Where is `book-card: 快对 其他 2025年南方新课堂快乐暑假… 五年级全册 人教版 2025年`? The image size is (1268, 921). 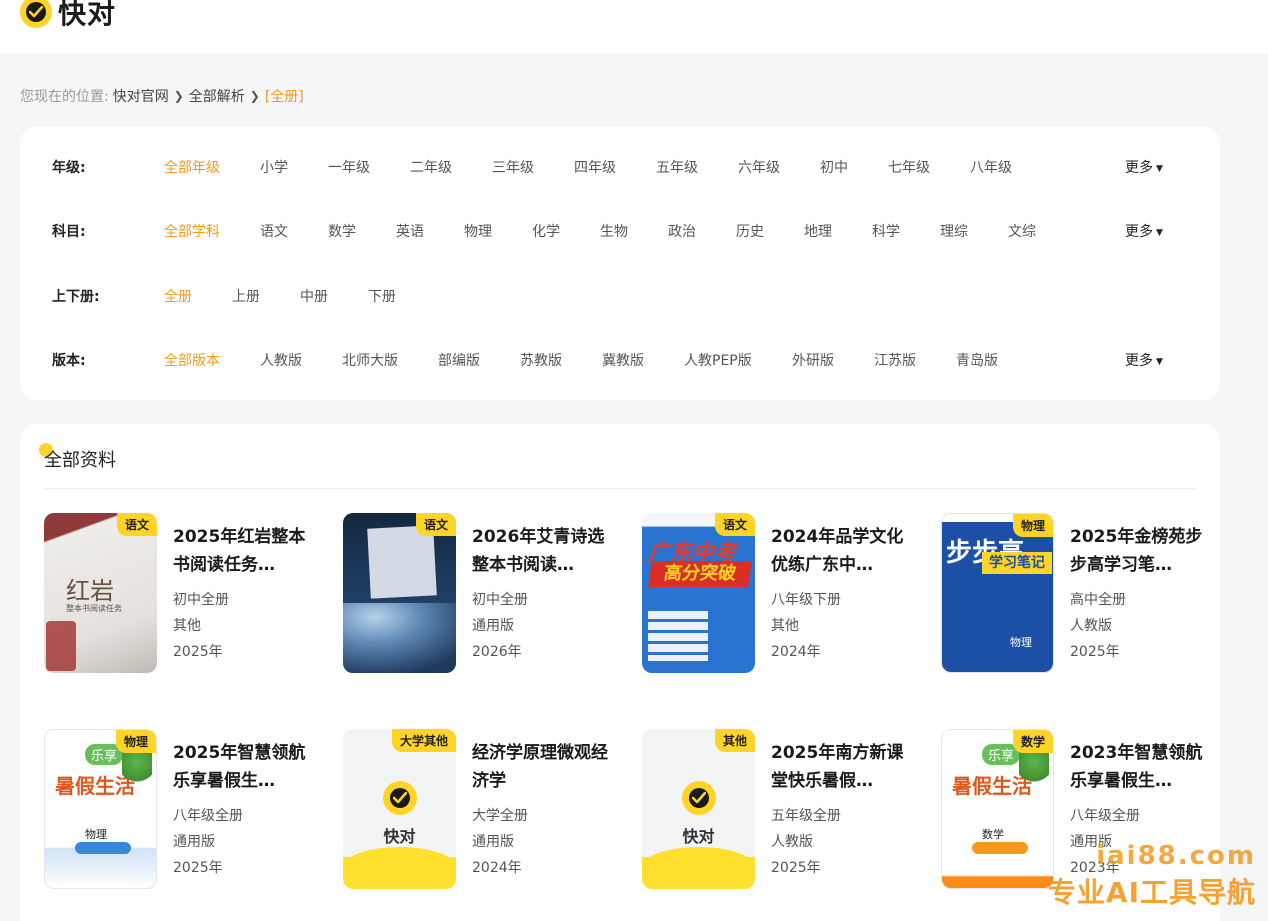 book-card: 快对 其他 2025年南方新课堂快乐暑假… 五年级全册 人教版 2025年 is located at coordinates (782, 809).